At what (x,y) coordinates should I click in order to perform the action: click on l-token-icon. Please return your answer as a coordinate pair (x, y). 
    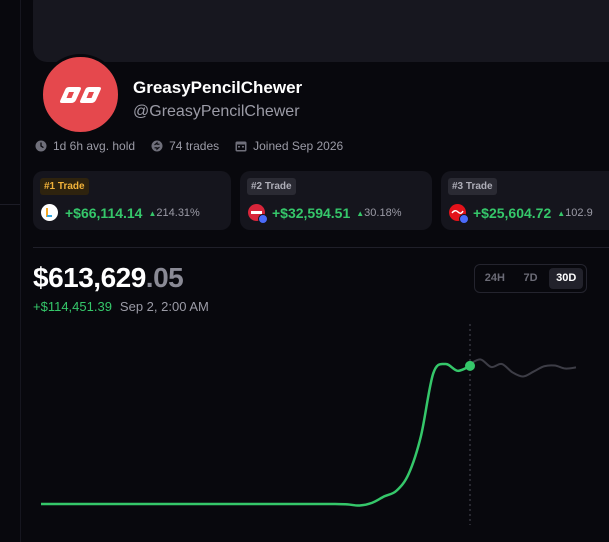
    Looking at the image, I should click on (49, 212).